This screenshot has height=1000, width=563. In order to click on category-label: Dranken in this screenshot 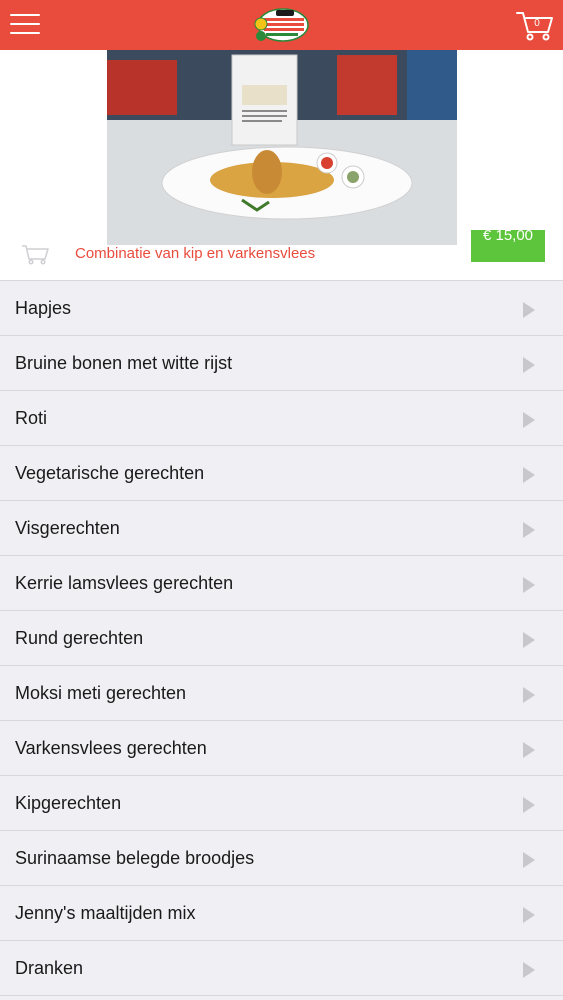, I will do `click(49, 968)`.